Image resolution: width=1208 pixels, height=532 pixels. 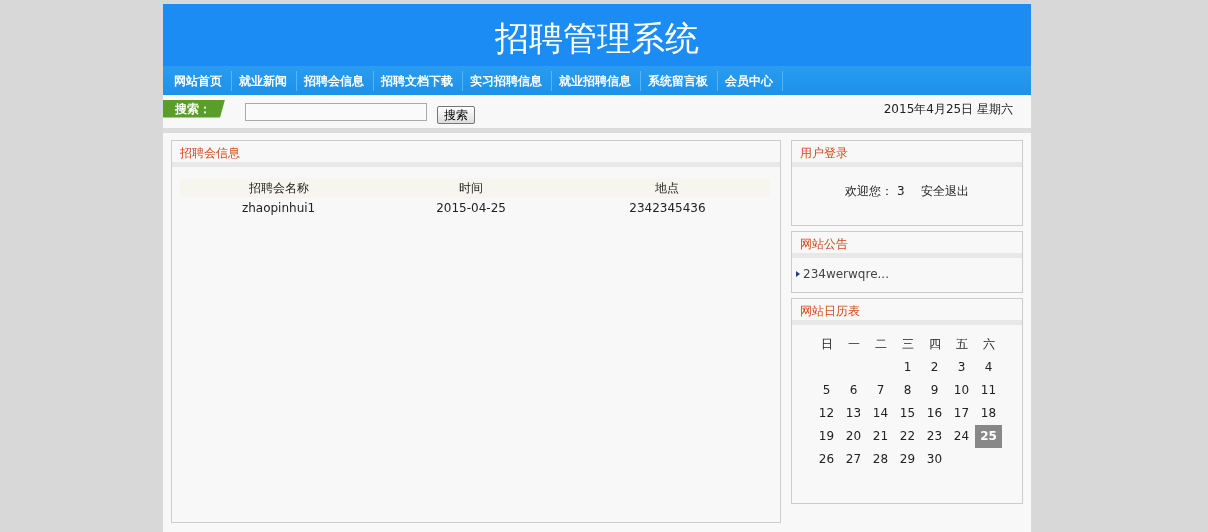 What do you see at coordinates (880, 413) in the screenshot?
I see `calendar-day: 14` at bounding box center [880, 413].